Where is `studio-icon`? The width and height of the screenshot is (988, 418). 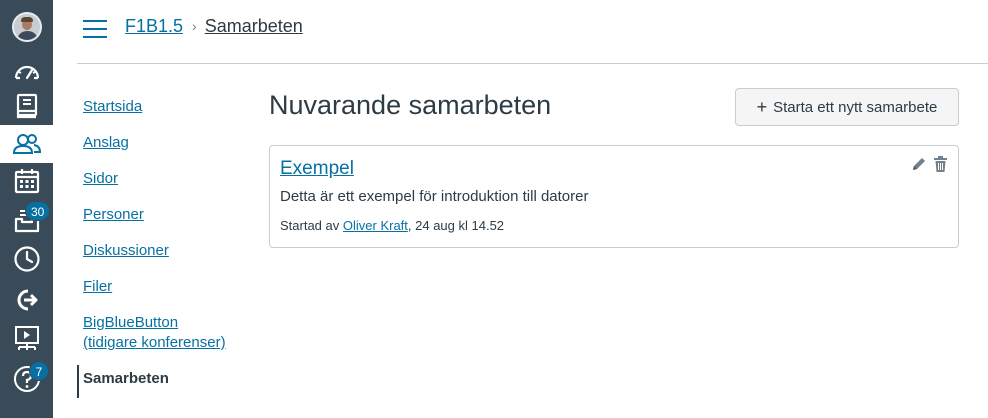
studio-icon is located at coordinates (26, 338).